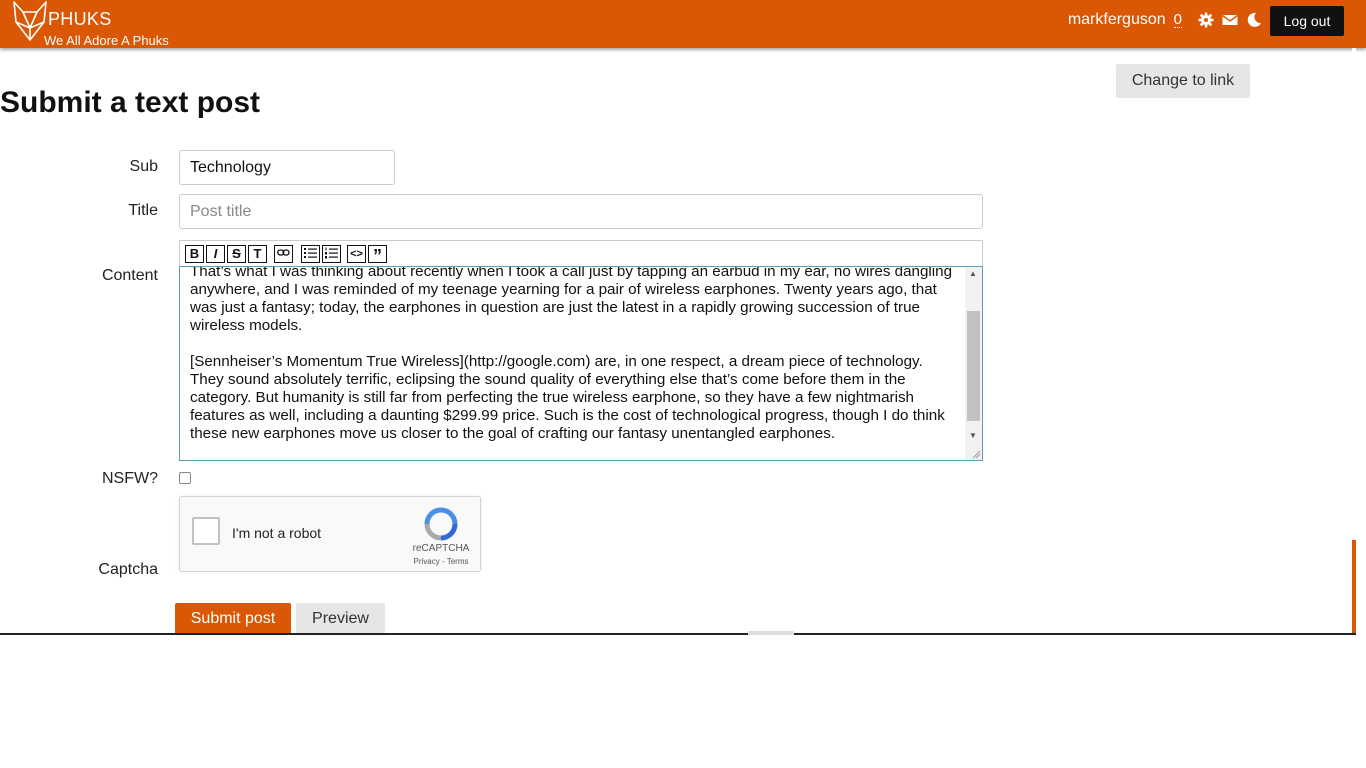 The width and height of the screenshot is (1366, 768). I want to click on user-area: markferguson 0, so click(1165, 20).